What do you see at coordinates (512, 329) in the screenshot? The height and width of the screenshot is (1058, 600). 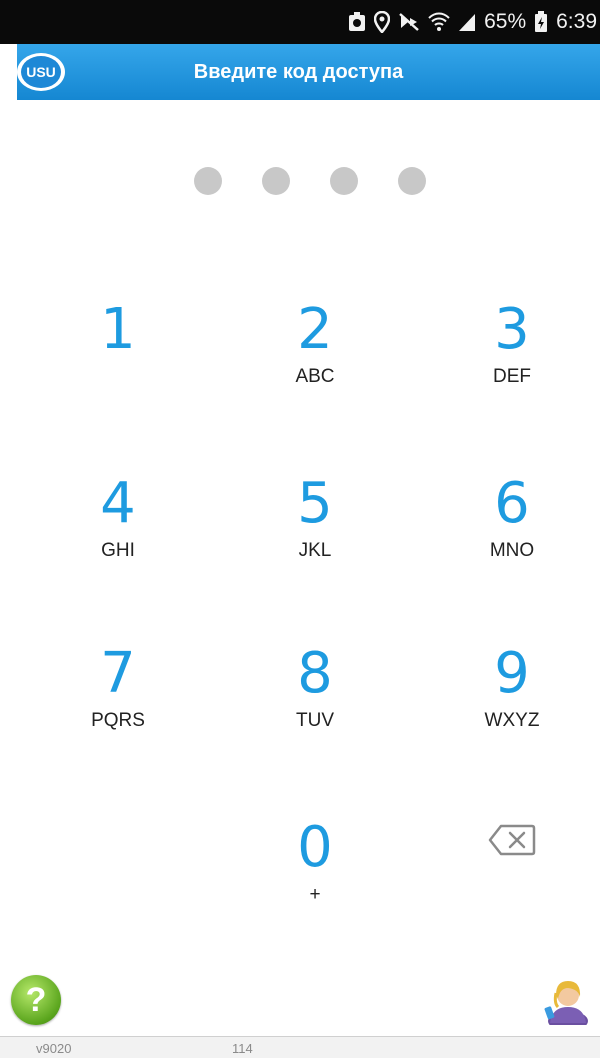 I see `key-digit: 3` at bounding box center [512, 329].